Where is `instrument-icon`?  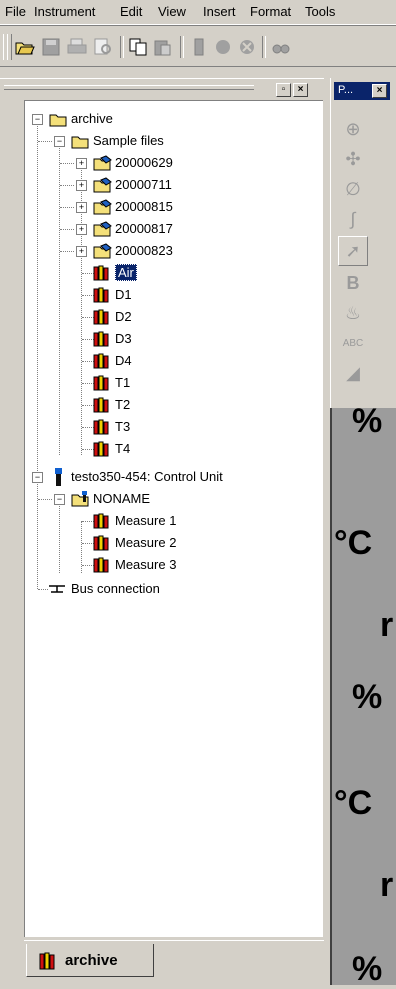
instrument-icon is located at coordinates (199, 47).